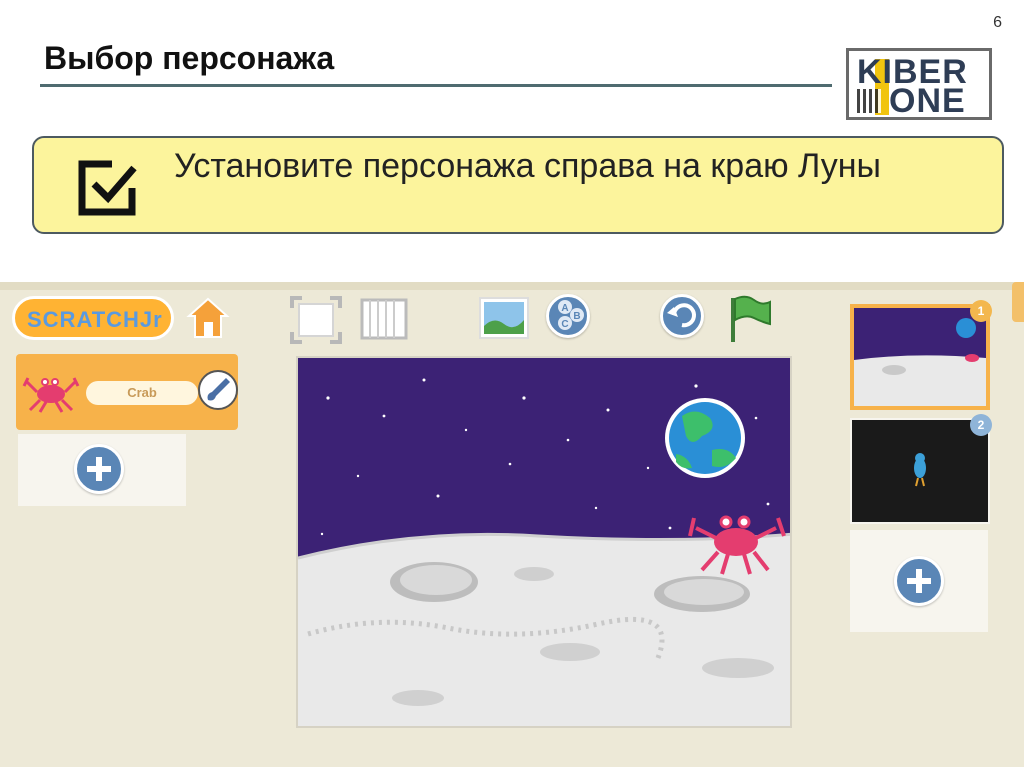 This screenshot has height=767, width=1024. What do you see at coordinates (576, 316) in the screenshot?
I see `svg-text: B` at bounding box center [576, 316].